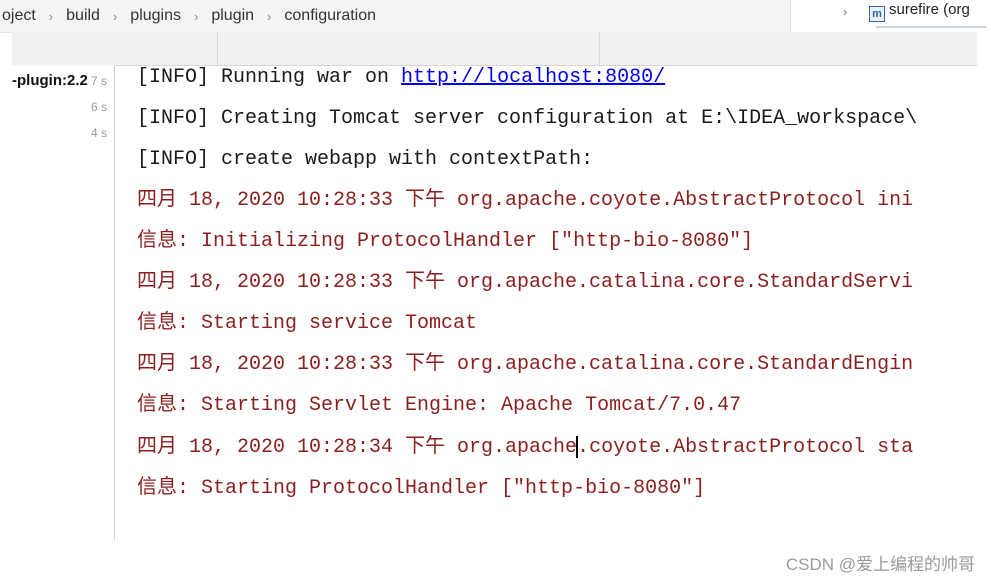 The width and height of the screenshot is (991, 583). I want to click on console-line: [INFO] create webapp with contextPath:, so click(365, 159).